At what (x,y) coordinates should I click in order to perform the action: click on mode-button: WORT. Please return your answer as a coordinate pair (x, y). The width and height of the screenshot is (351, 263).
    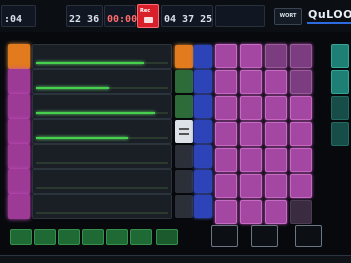
    Looking at the image, I should click on (288, 16).